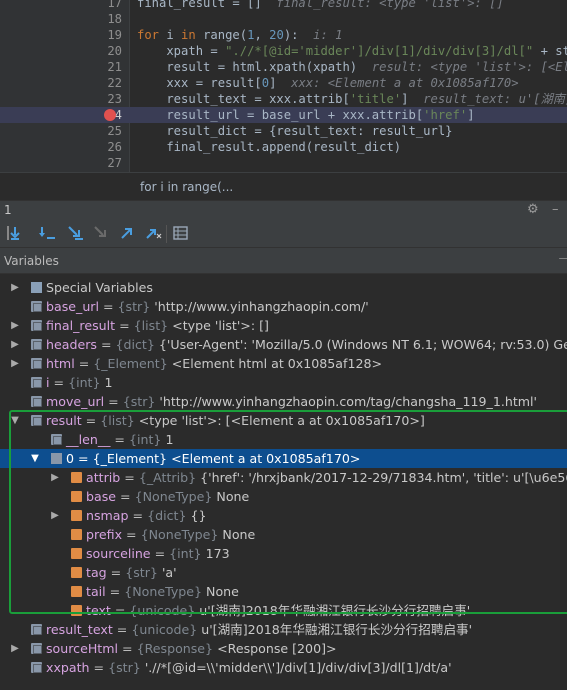  I want to click on variable-type: {_Element}, so click(130, 458).